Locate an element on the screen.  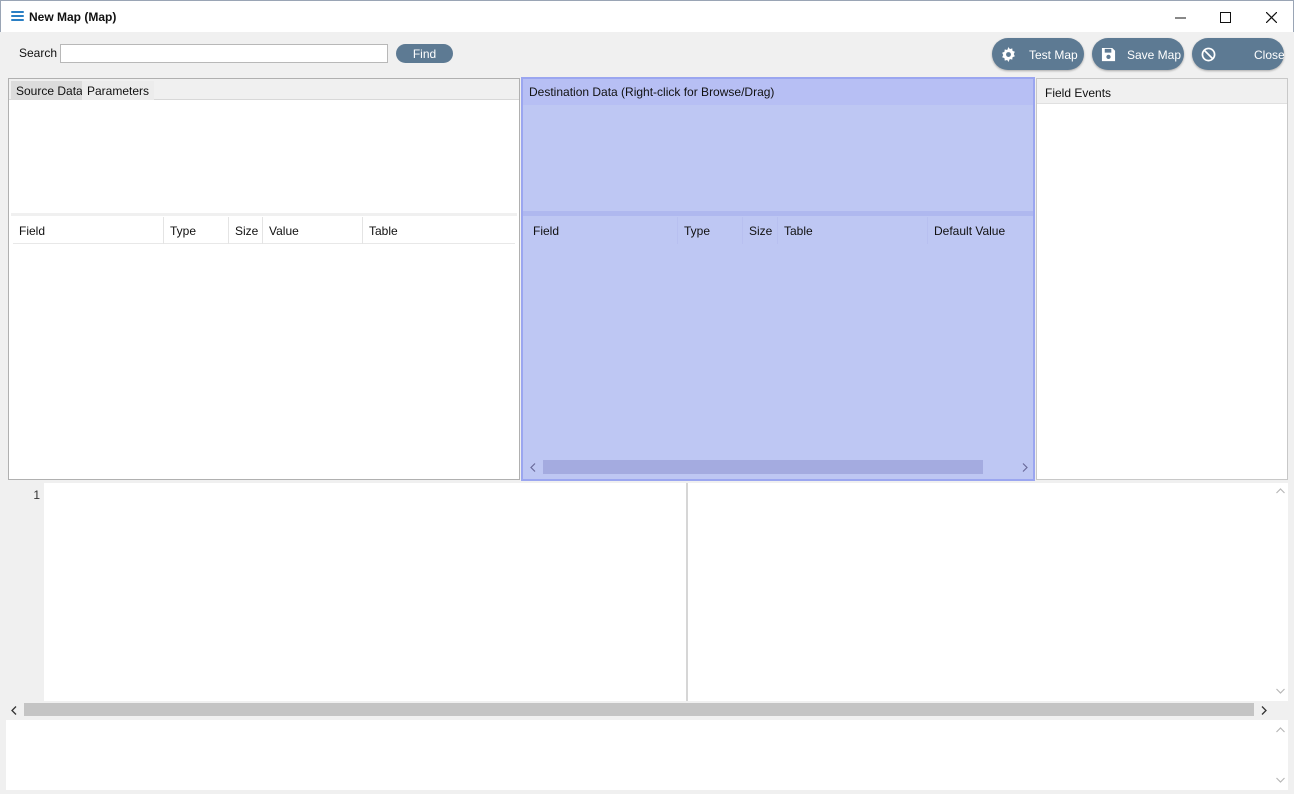
window-title: New Map (Map) is located at coordinates (73, 17).